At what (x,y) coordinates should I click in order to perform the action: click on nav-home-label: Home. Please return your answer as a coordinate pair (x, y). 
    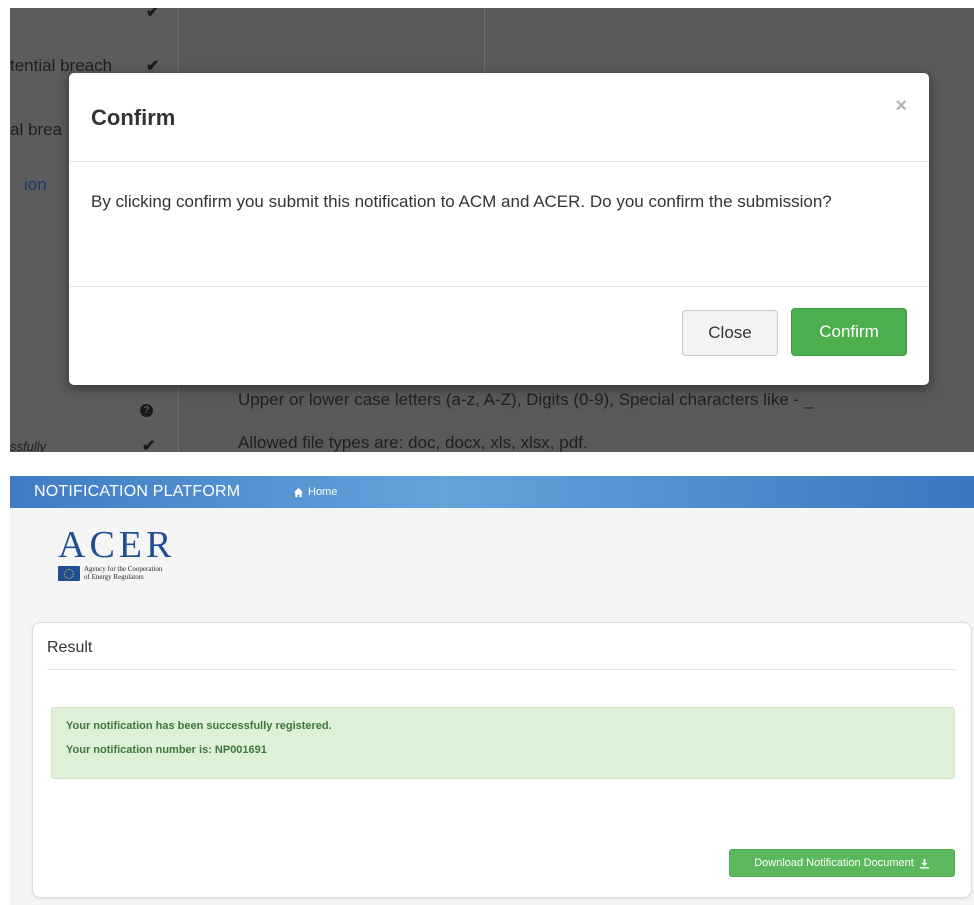
    Looking at the image, I should click on (323, 492).